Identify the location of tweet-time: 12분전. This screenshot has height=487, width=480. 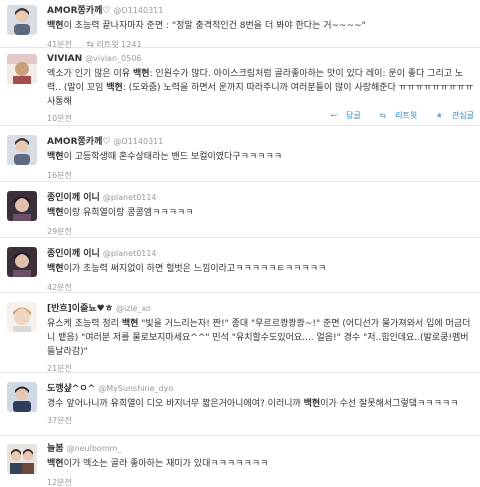
(59, 482).